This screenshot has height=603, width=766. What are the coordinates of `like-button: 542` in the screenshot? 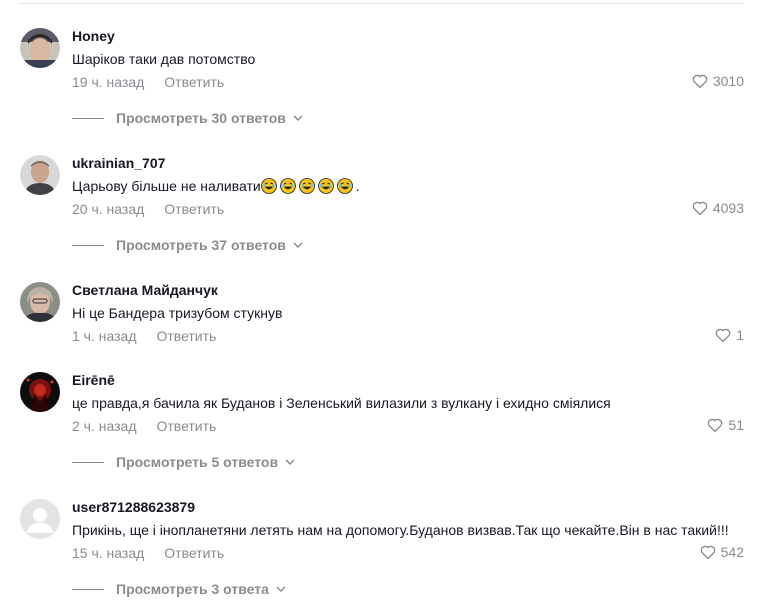 It's located at (721, 552).